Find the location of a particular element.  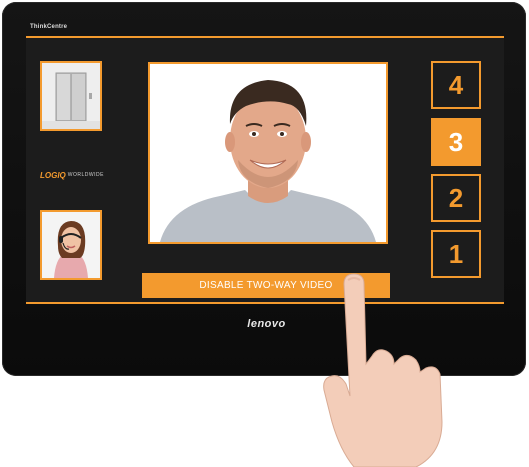

headset-agent-icon is located at coordinates (71, 245).